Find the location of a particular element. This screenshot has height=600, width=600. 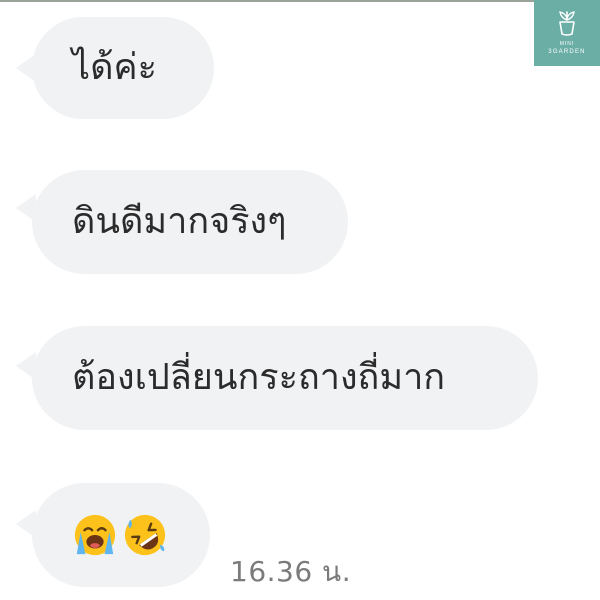

message-text: ต้องเปลี่ยนกระถางถี่มาก is located at coordinates (259, 377).